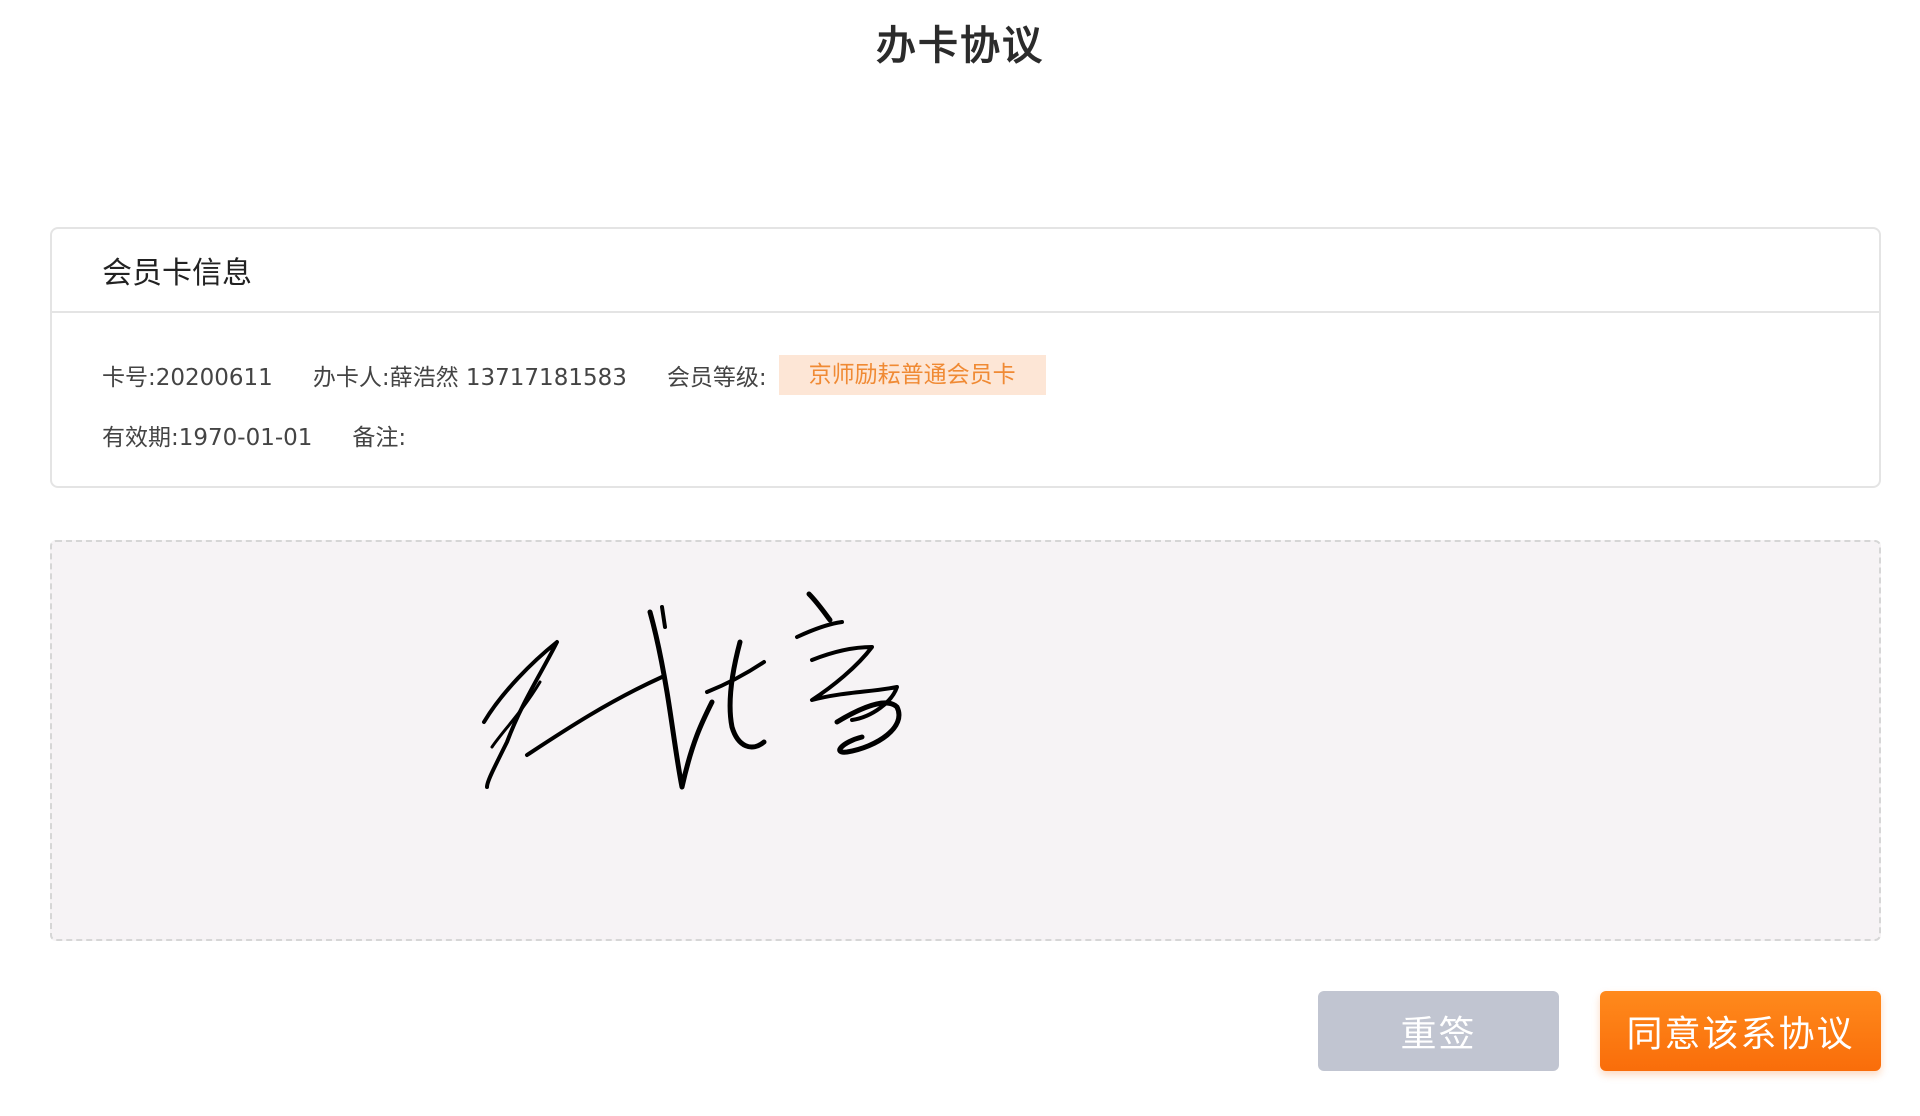  What do you see at coordinates (187, 378) in the screenshot?
I see `card-number: 卡号:20200611` at bounding box center [187, 378].